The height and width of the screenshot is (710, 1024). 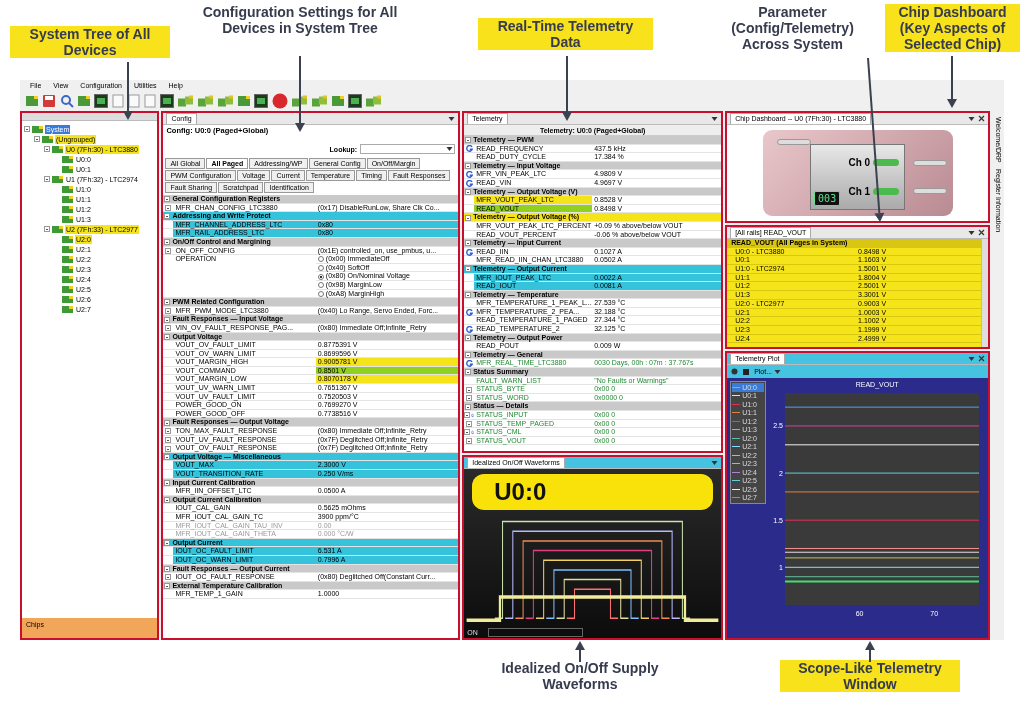 I want to click on callout-label: Parameter (Config/Telemetry) Across System, so click(x=792, y=28).